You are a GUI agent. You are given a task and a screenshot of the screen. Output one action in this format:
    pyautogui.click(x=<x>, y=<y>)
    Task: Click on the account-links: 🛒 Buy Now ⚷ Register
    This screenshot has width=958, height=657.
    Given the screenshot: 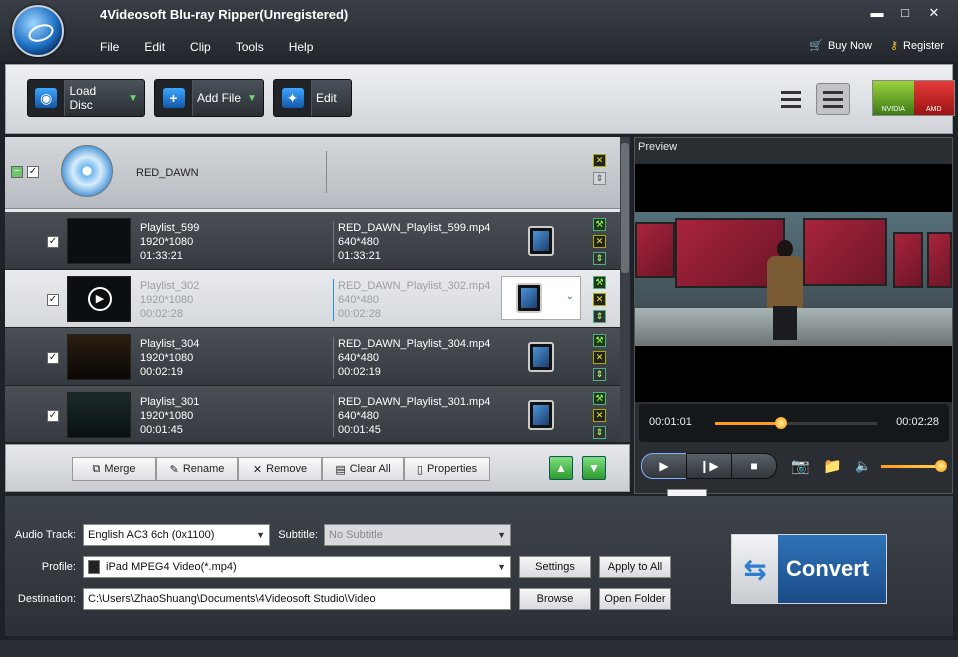 What is the action you would take?
    pyautogui.click(x=876, y=45)
    